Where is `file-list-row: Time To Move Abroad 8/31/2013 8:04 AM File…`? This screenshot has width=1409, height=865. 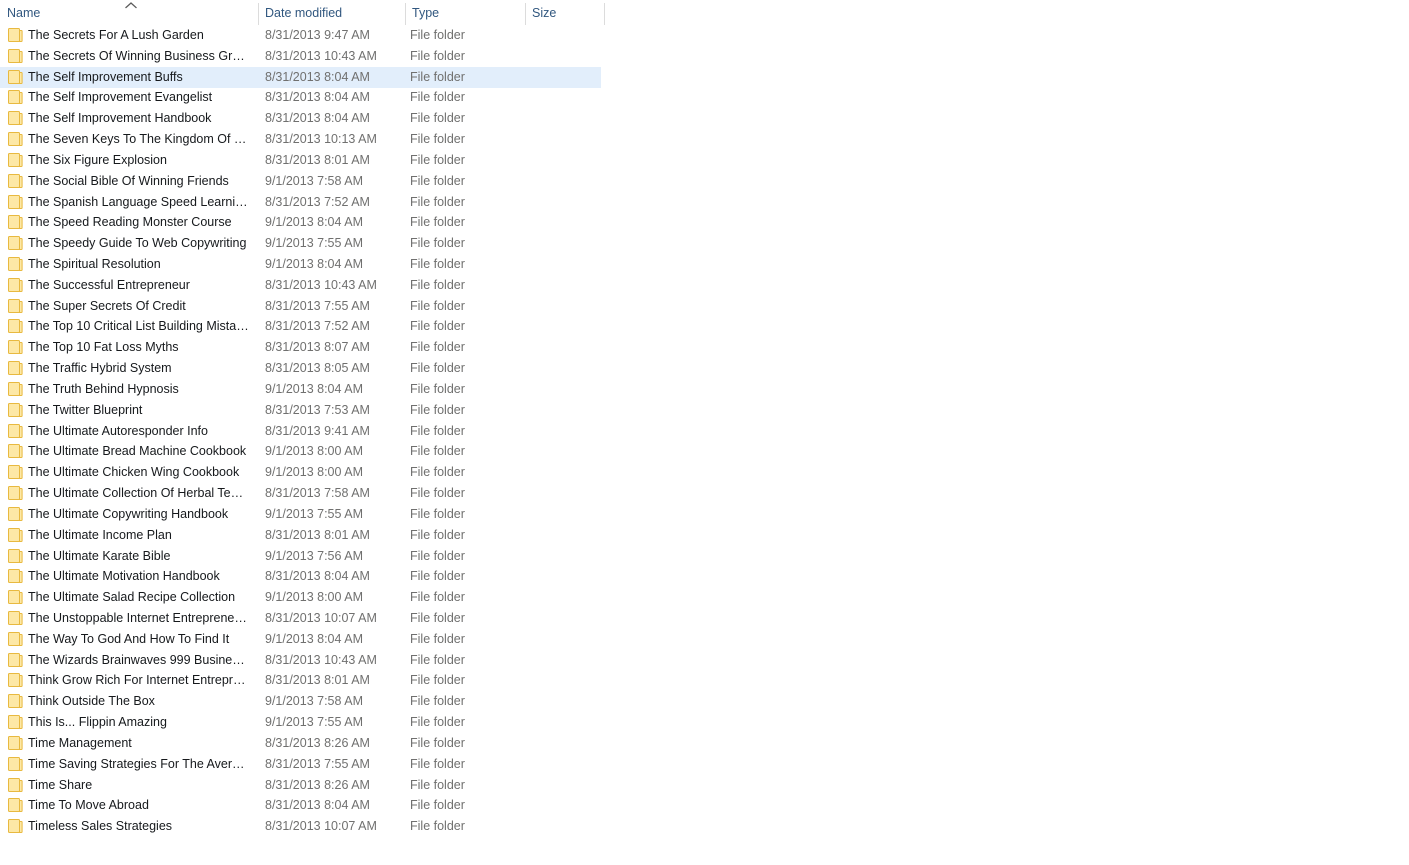 file-list-row: Time To Move Abroad 8/31/2013 8:04 AM File… is located at coordinates (300, 805).